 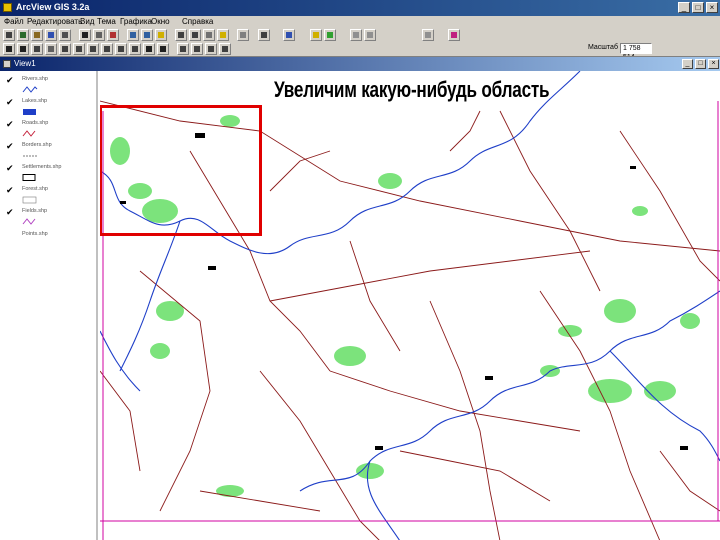 I want to click on snap-tool, so click(x=225, y=49).